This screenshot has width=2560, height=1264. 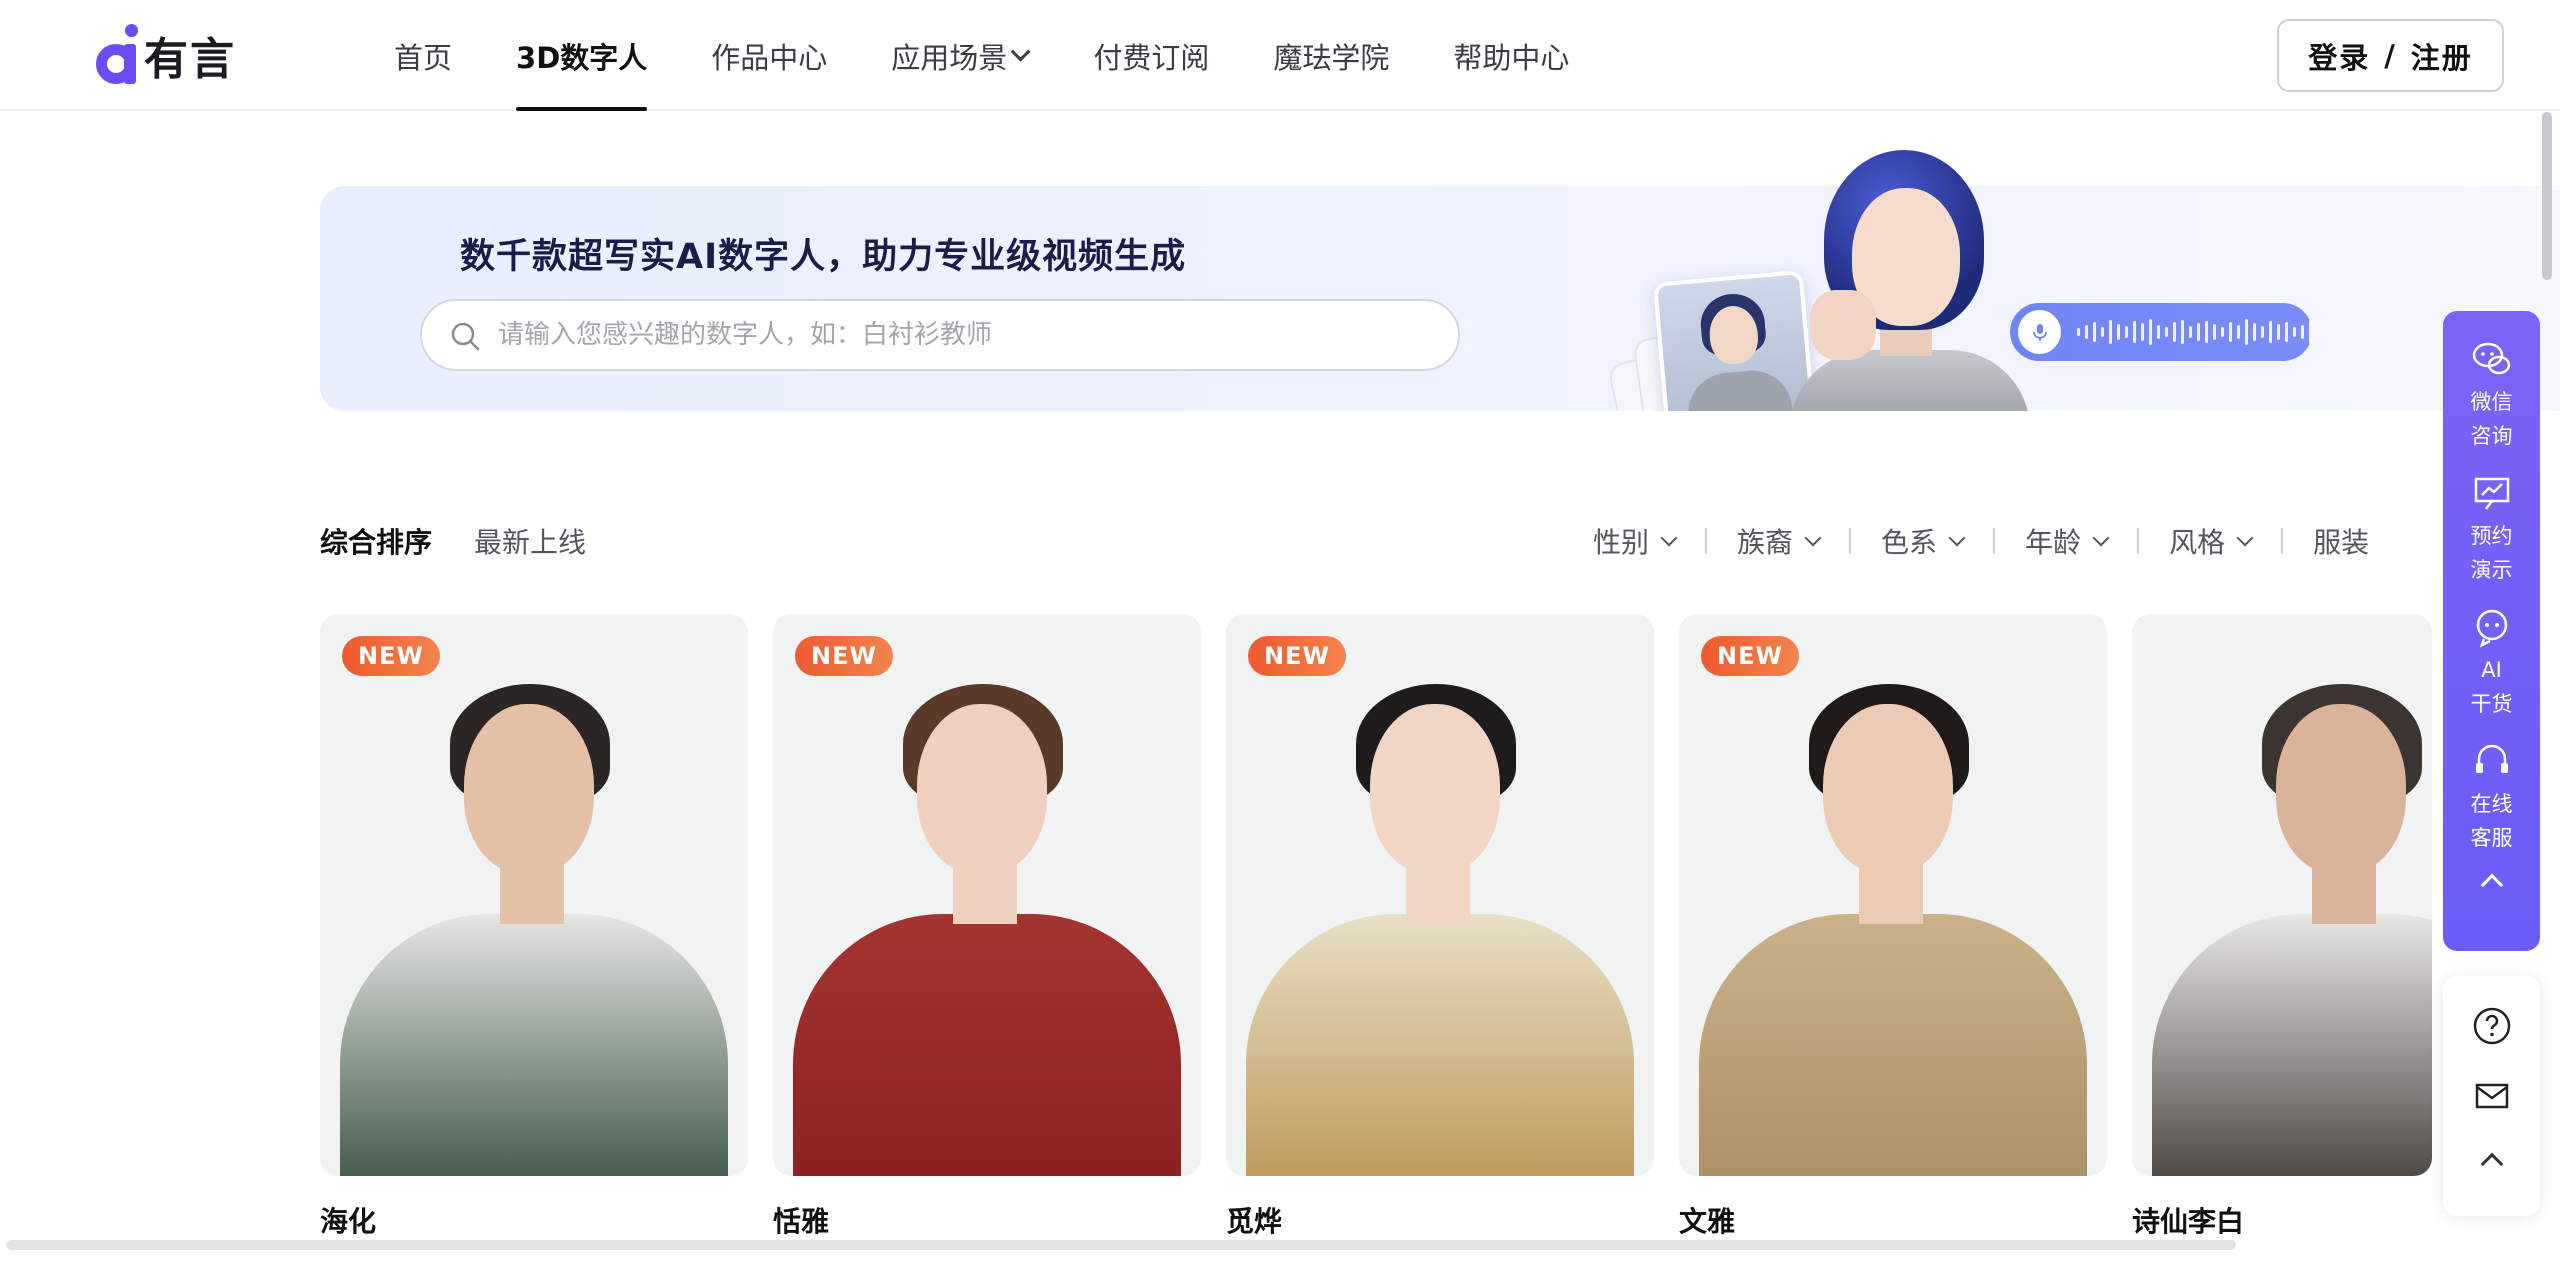 What do you see at coordinates (2492, 1026) in the screenshot?
I see `help-circle-icon` at bounding box center [2492, 1026].